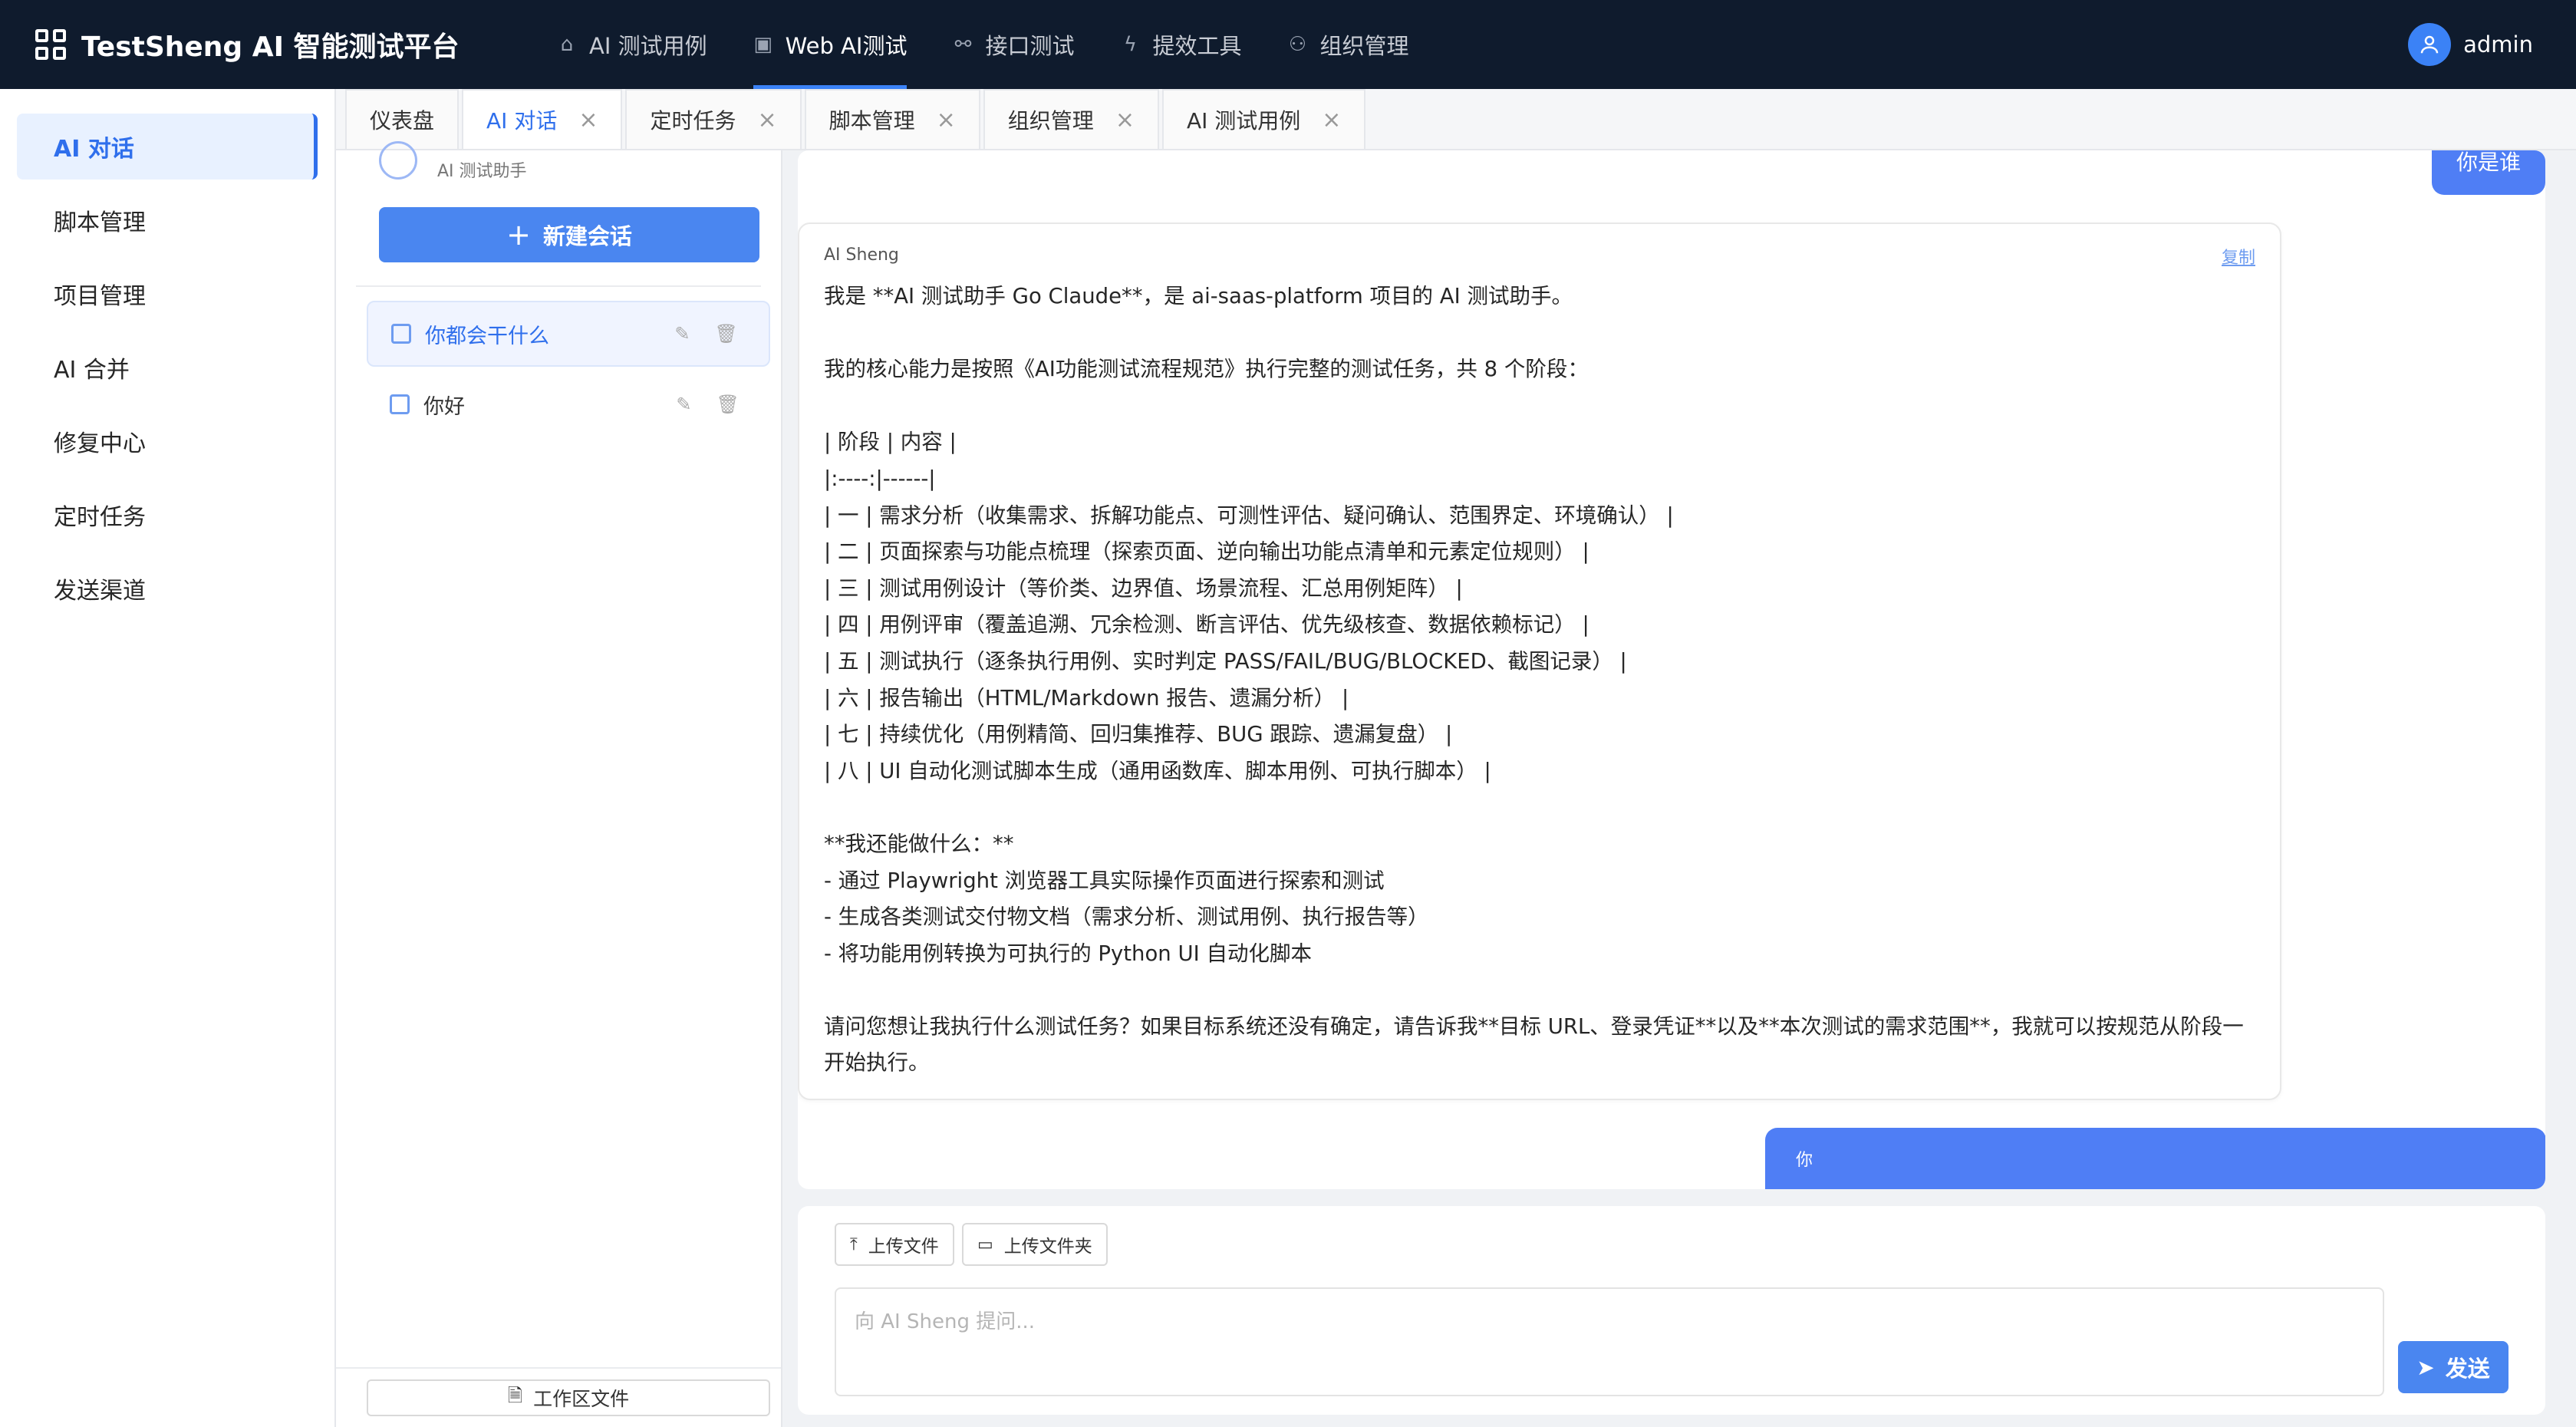 The width and height of the screenshot is (2576, 1427). I want to click on bot-avatar-icon, so click(398, 160).